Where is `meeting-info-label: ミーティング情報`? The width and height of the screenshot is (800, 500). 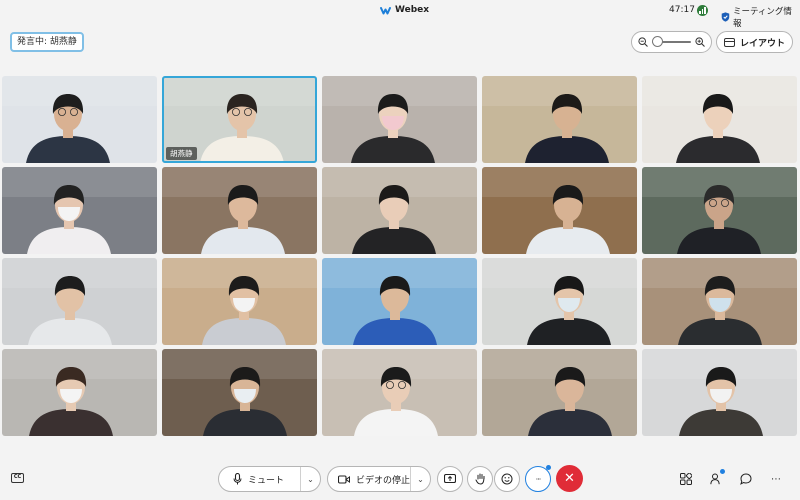
meeting-info-label: ミーティング情報 is located at coordinates (762, 18).